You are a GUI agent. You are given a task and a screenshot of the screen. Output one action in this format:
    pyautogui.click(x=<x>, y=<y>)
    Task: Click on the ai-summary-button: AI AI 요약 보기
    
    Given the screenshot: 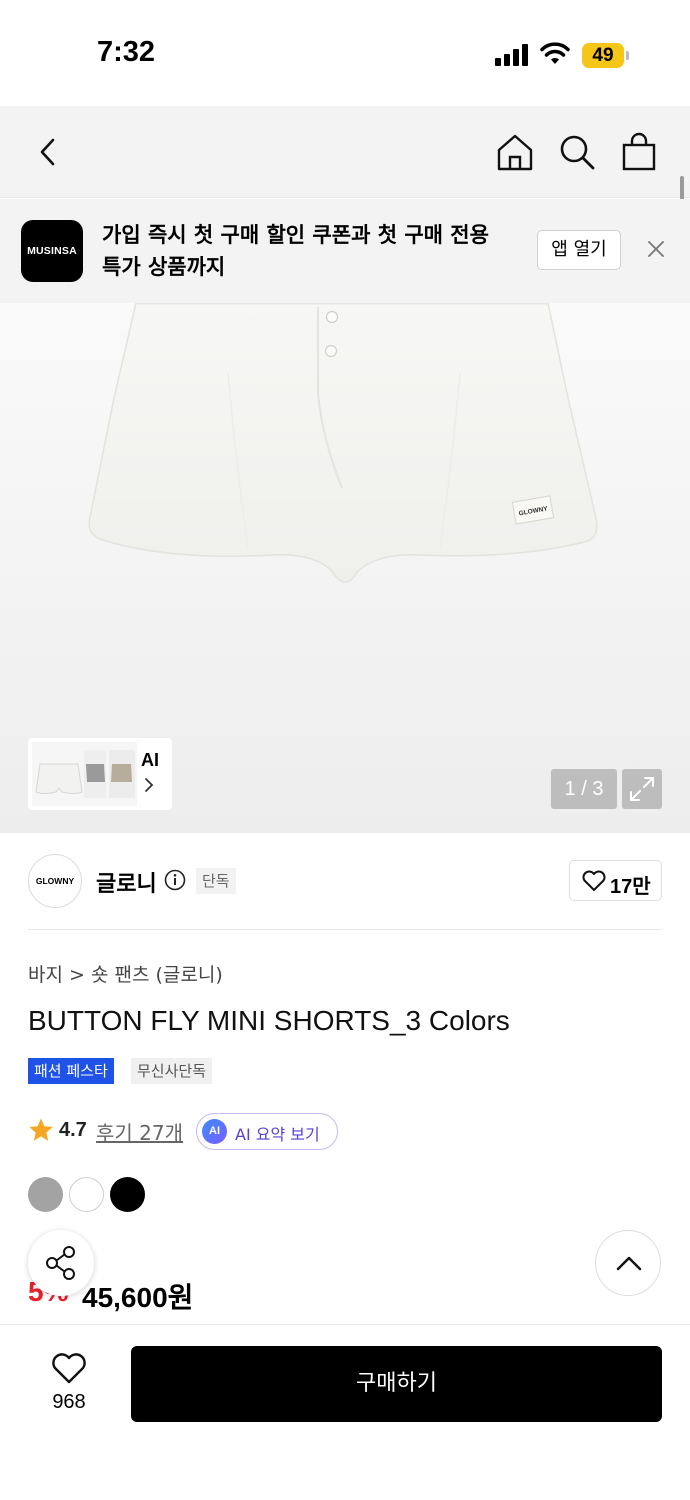 What is the action you would take?
    pyautogui.click(x=267, y=1131)
    